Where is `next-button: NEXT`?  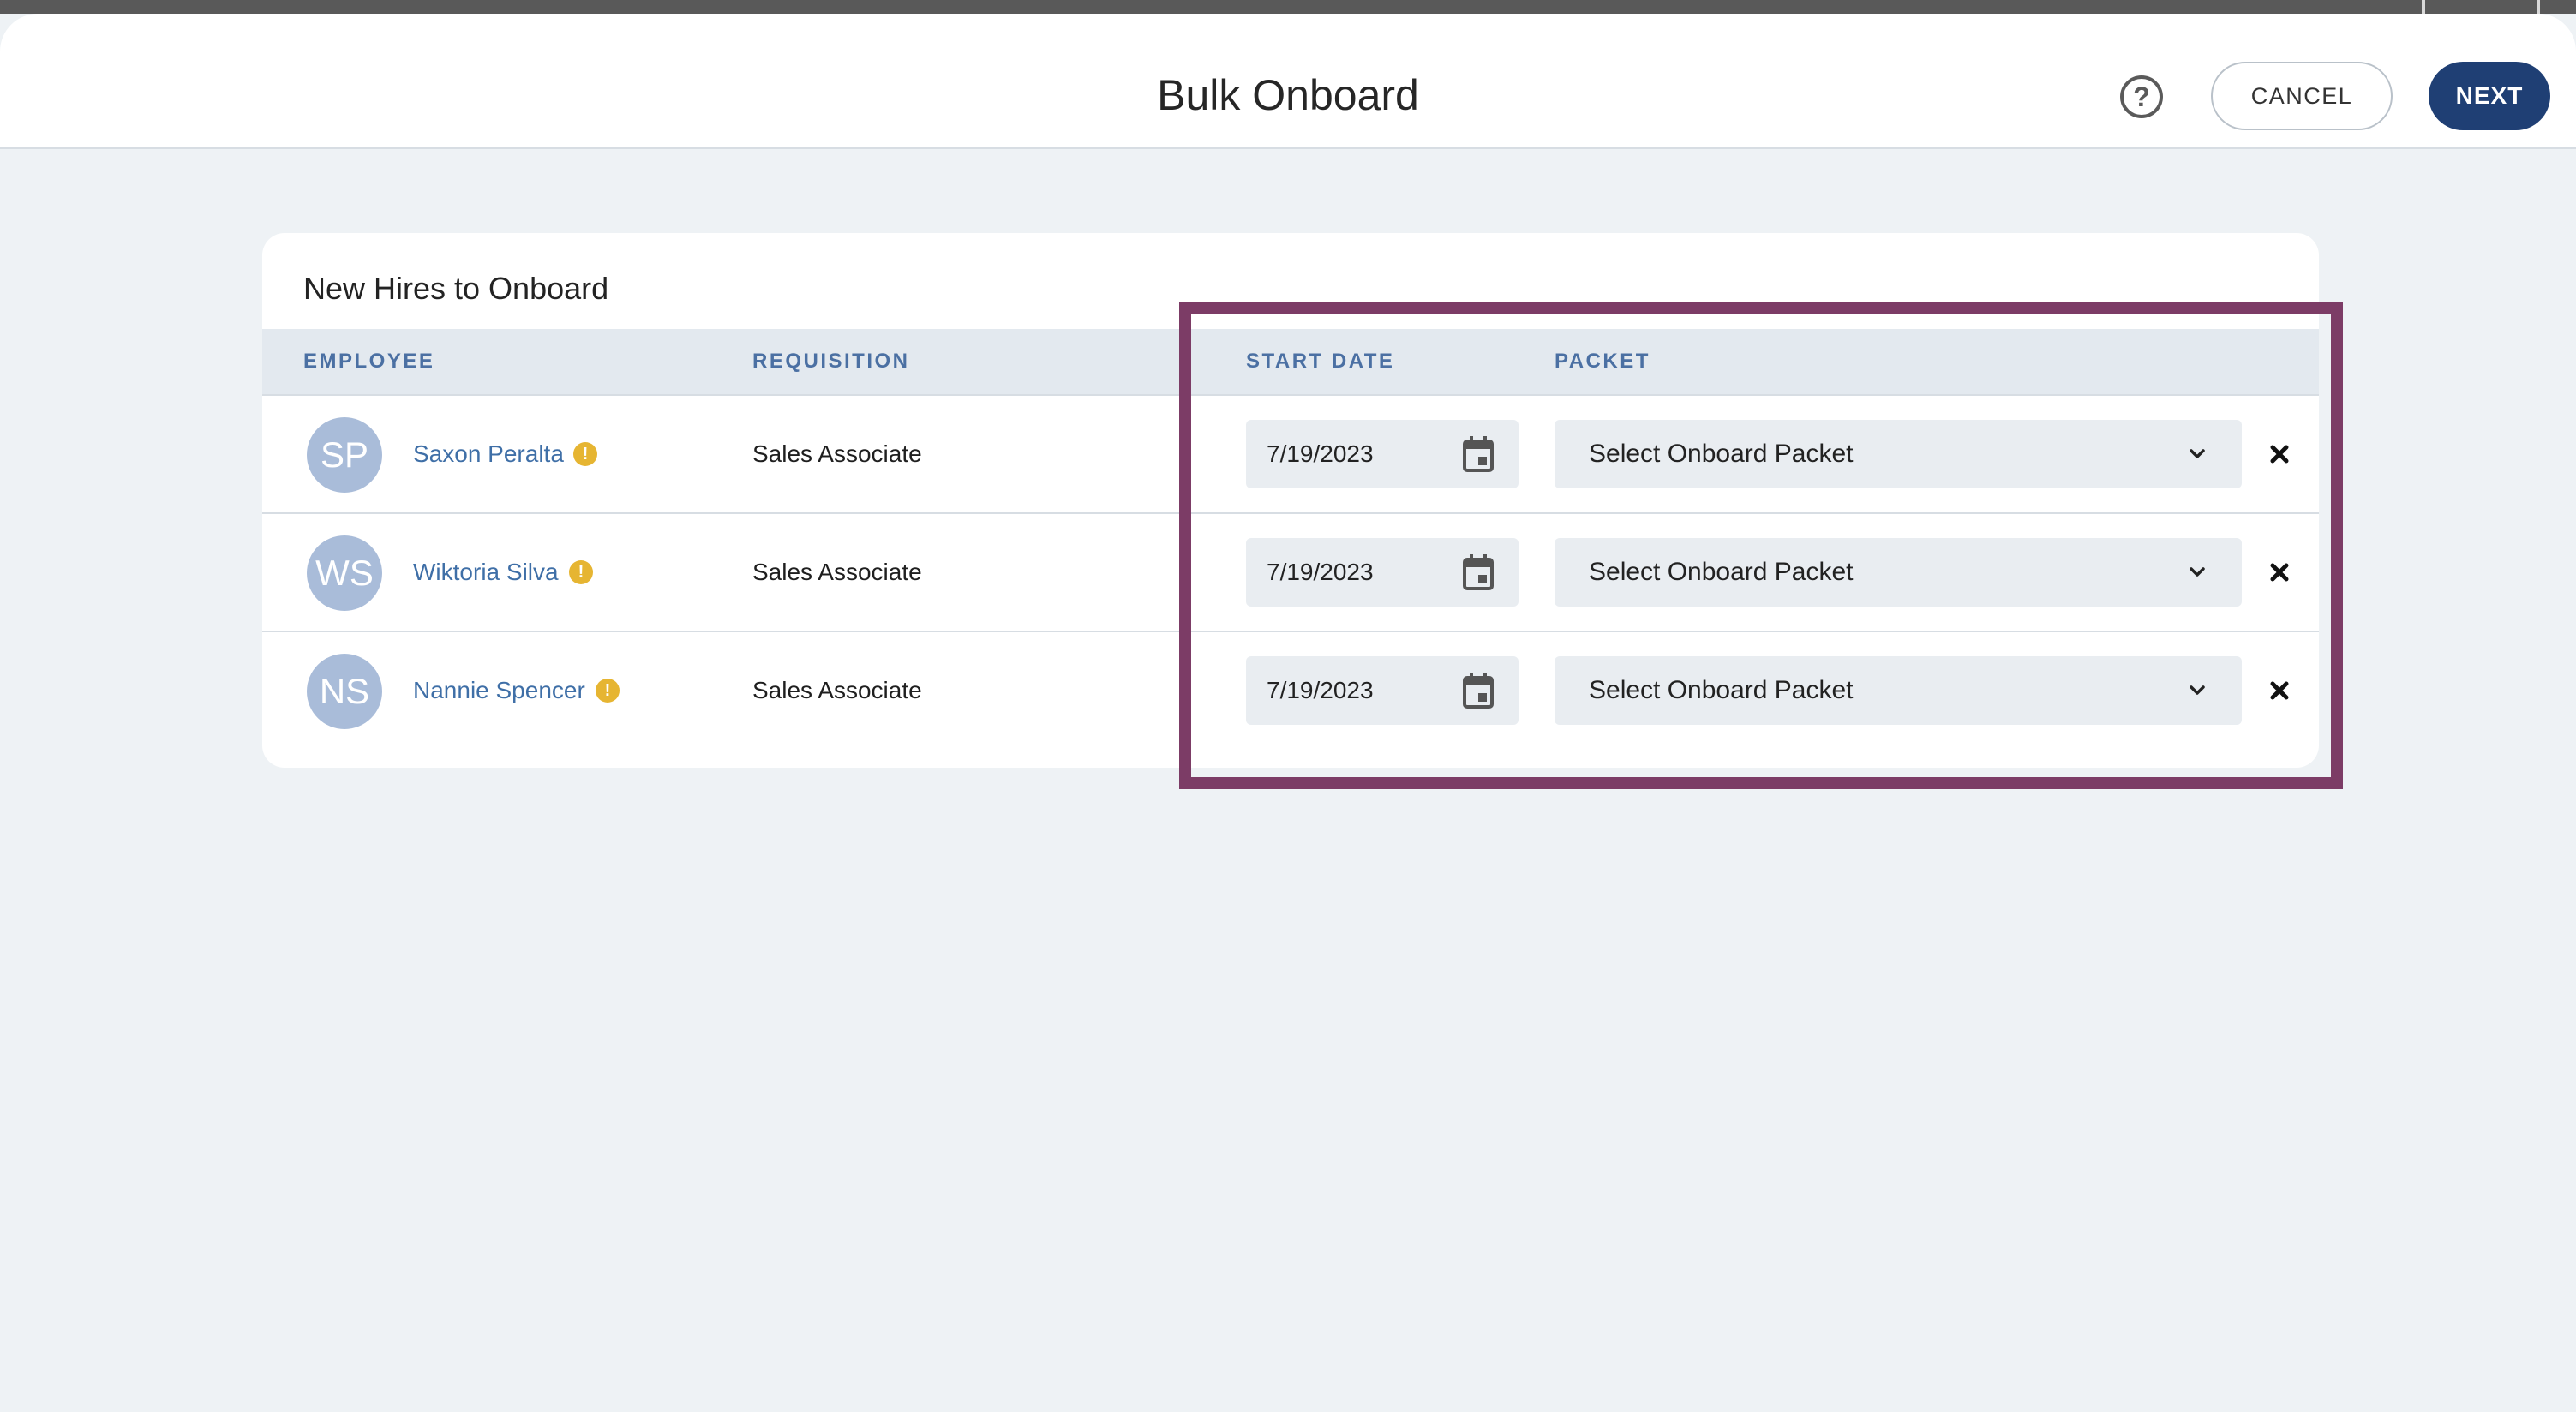 next-button: NEXT is located at coordinates (2489, 96).